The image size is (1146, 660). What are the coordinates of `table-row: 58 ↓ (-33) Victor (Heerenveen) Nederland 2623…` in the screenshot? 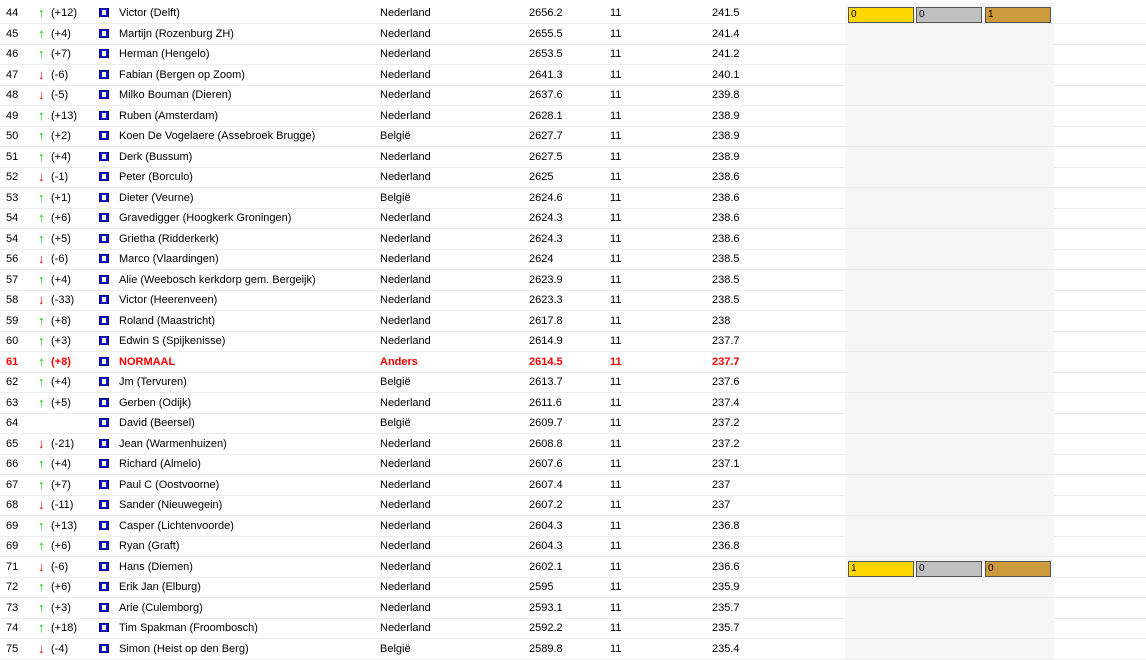 It's located at (573, 300).